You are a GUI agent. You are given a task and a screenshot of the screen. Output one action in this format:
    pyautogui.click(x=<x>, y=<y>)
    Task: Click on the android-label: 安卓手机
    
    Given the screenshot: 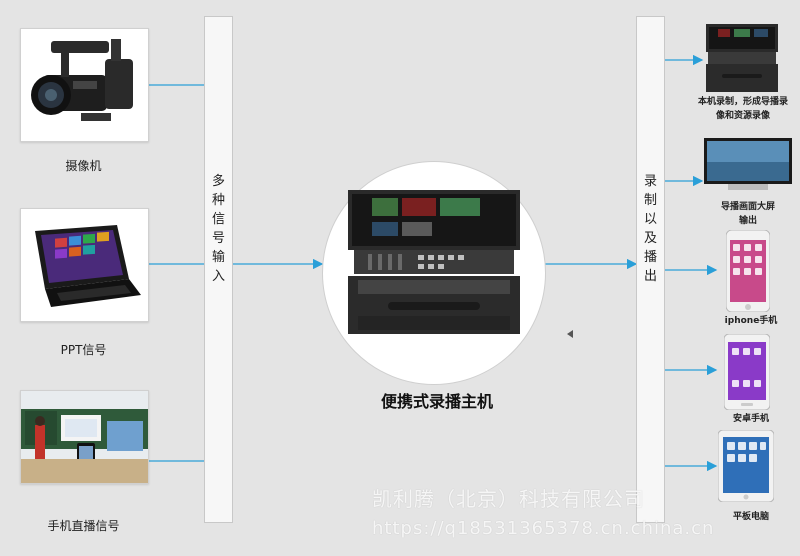 What is the action you would take?
    pyautogui.click(x=750, y=419)
    